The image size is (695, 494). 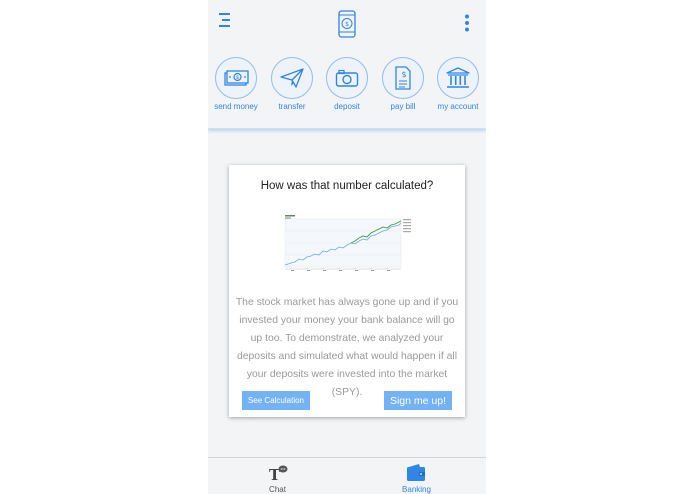 I want to click on transfer-button: transfer, so click(x=292, y=84).